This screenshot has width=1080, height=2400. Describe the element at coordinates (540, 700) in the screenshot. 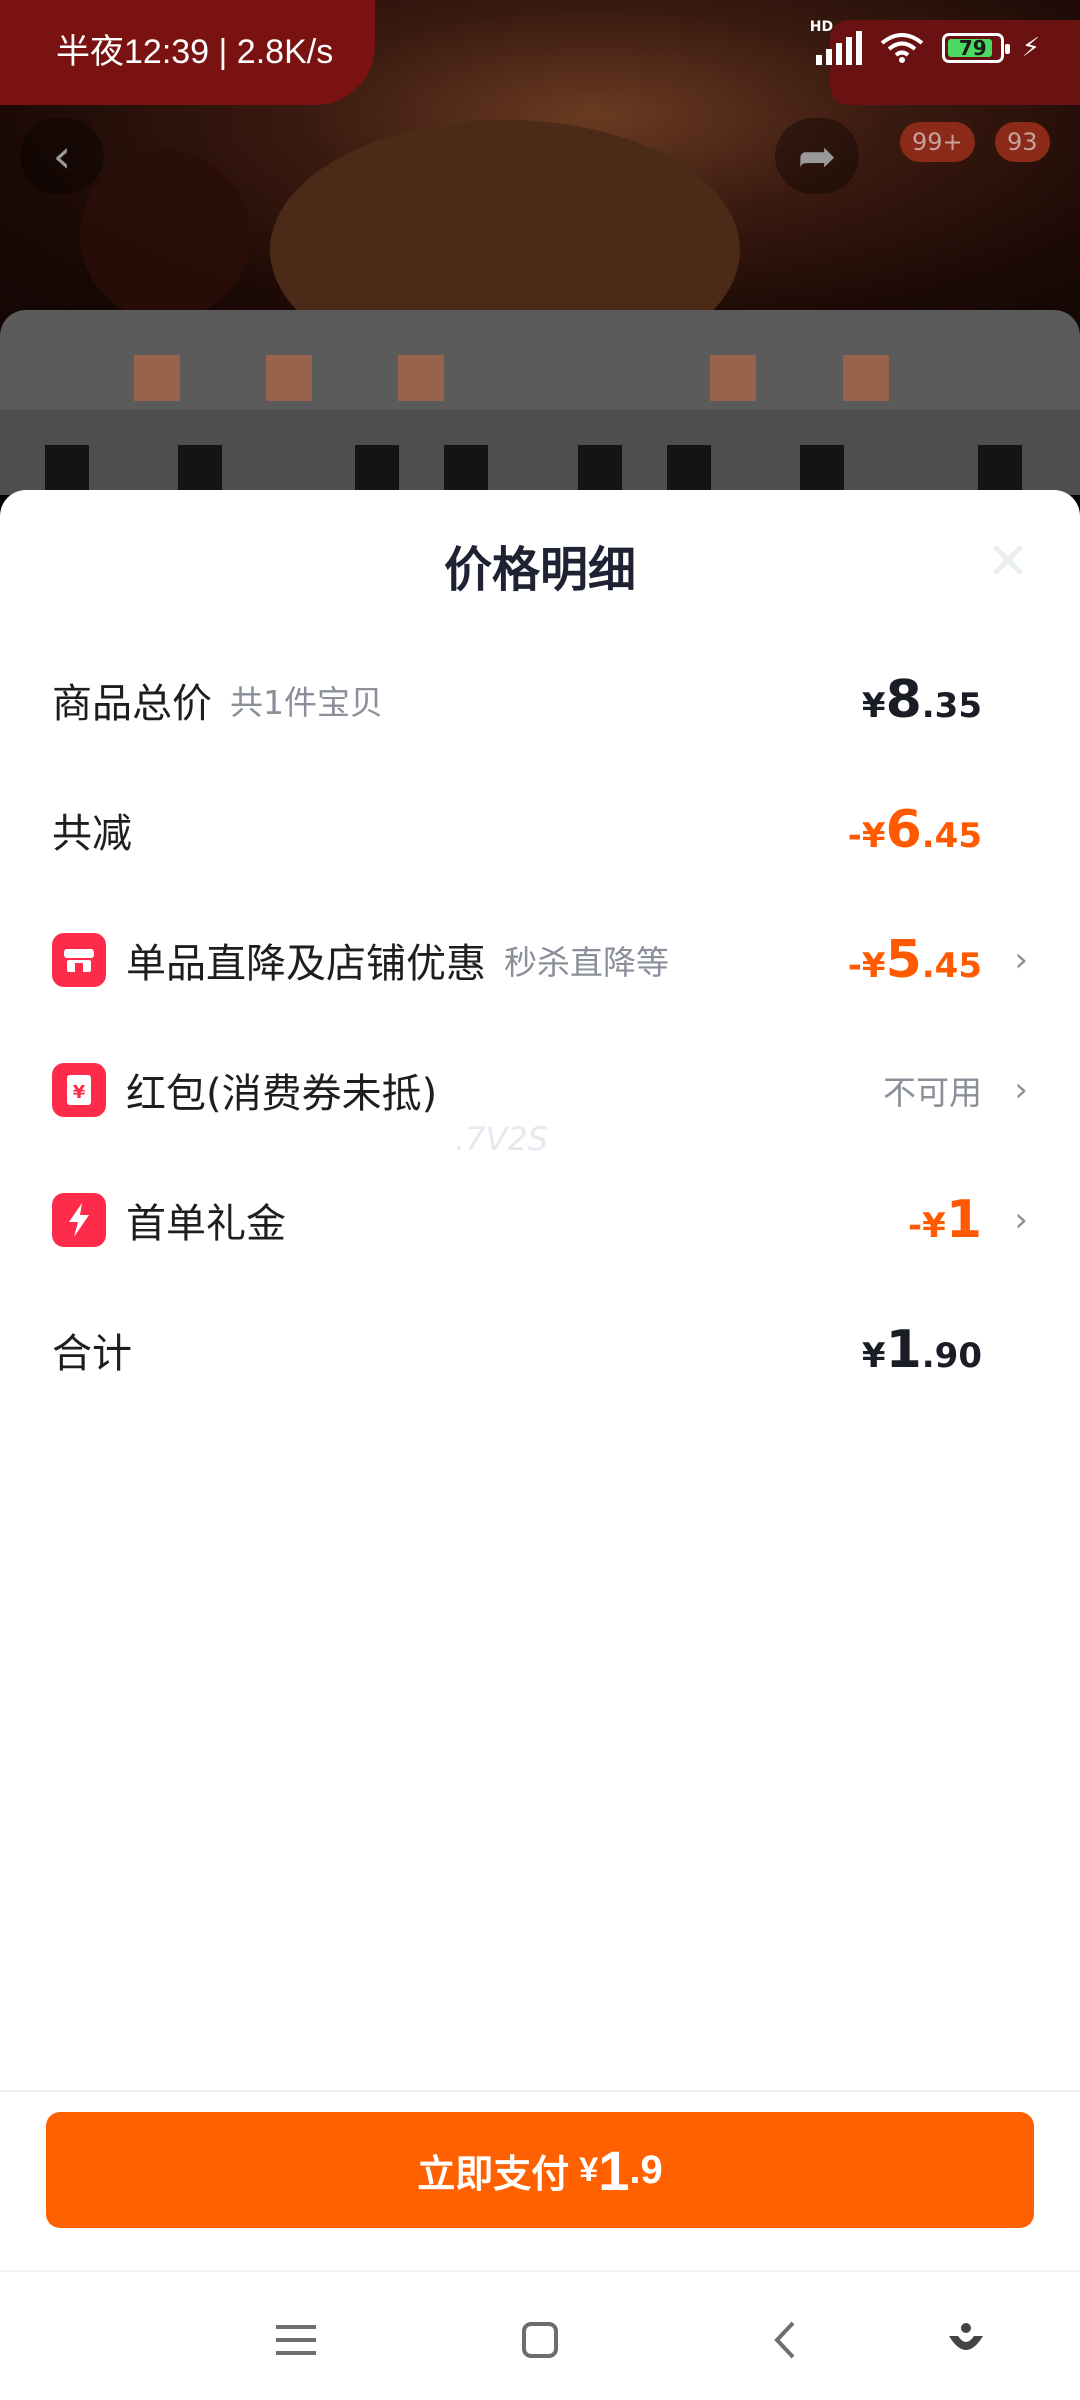

I see `row-goods-total: 商品总价 共1件宝贝 ¥8.35` at that location.